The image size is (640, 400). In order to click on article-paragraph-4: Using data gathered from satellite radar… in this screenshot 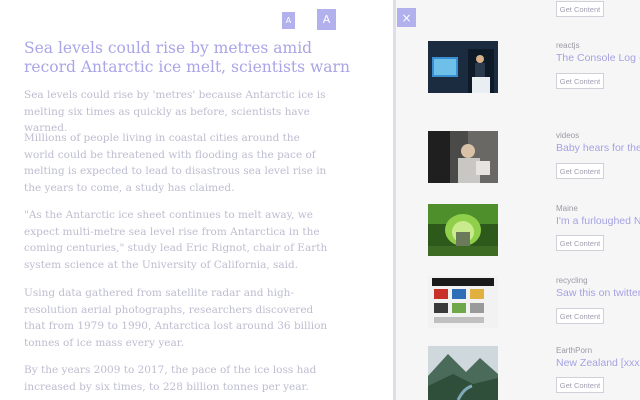, I will do `click(176, 318)`.